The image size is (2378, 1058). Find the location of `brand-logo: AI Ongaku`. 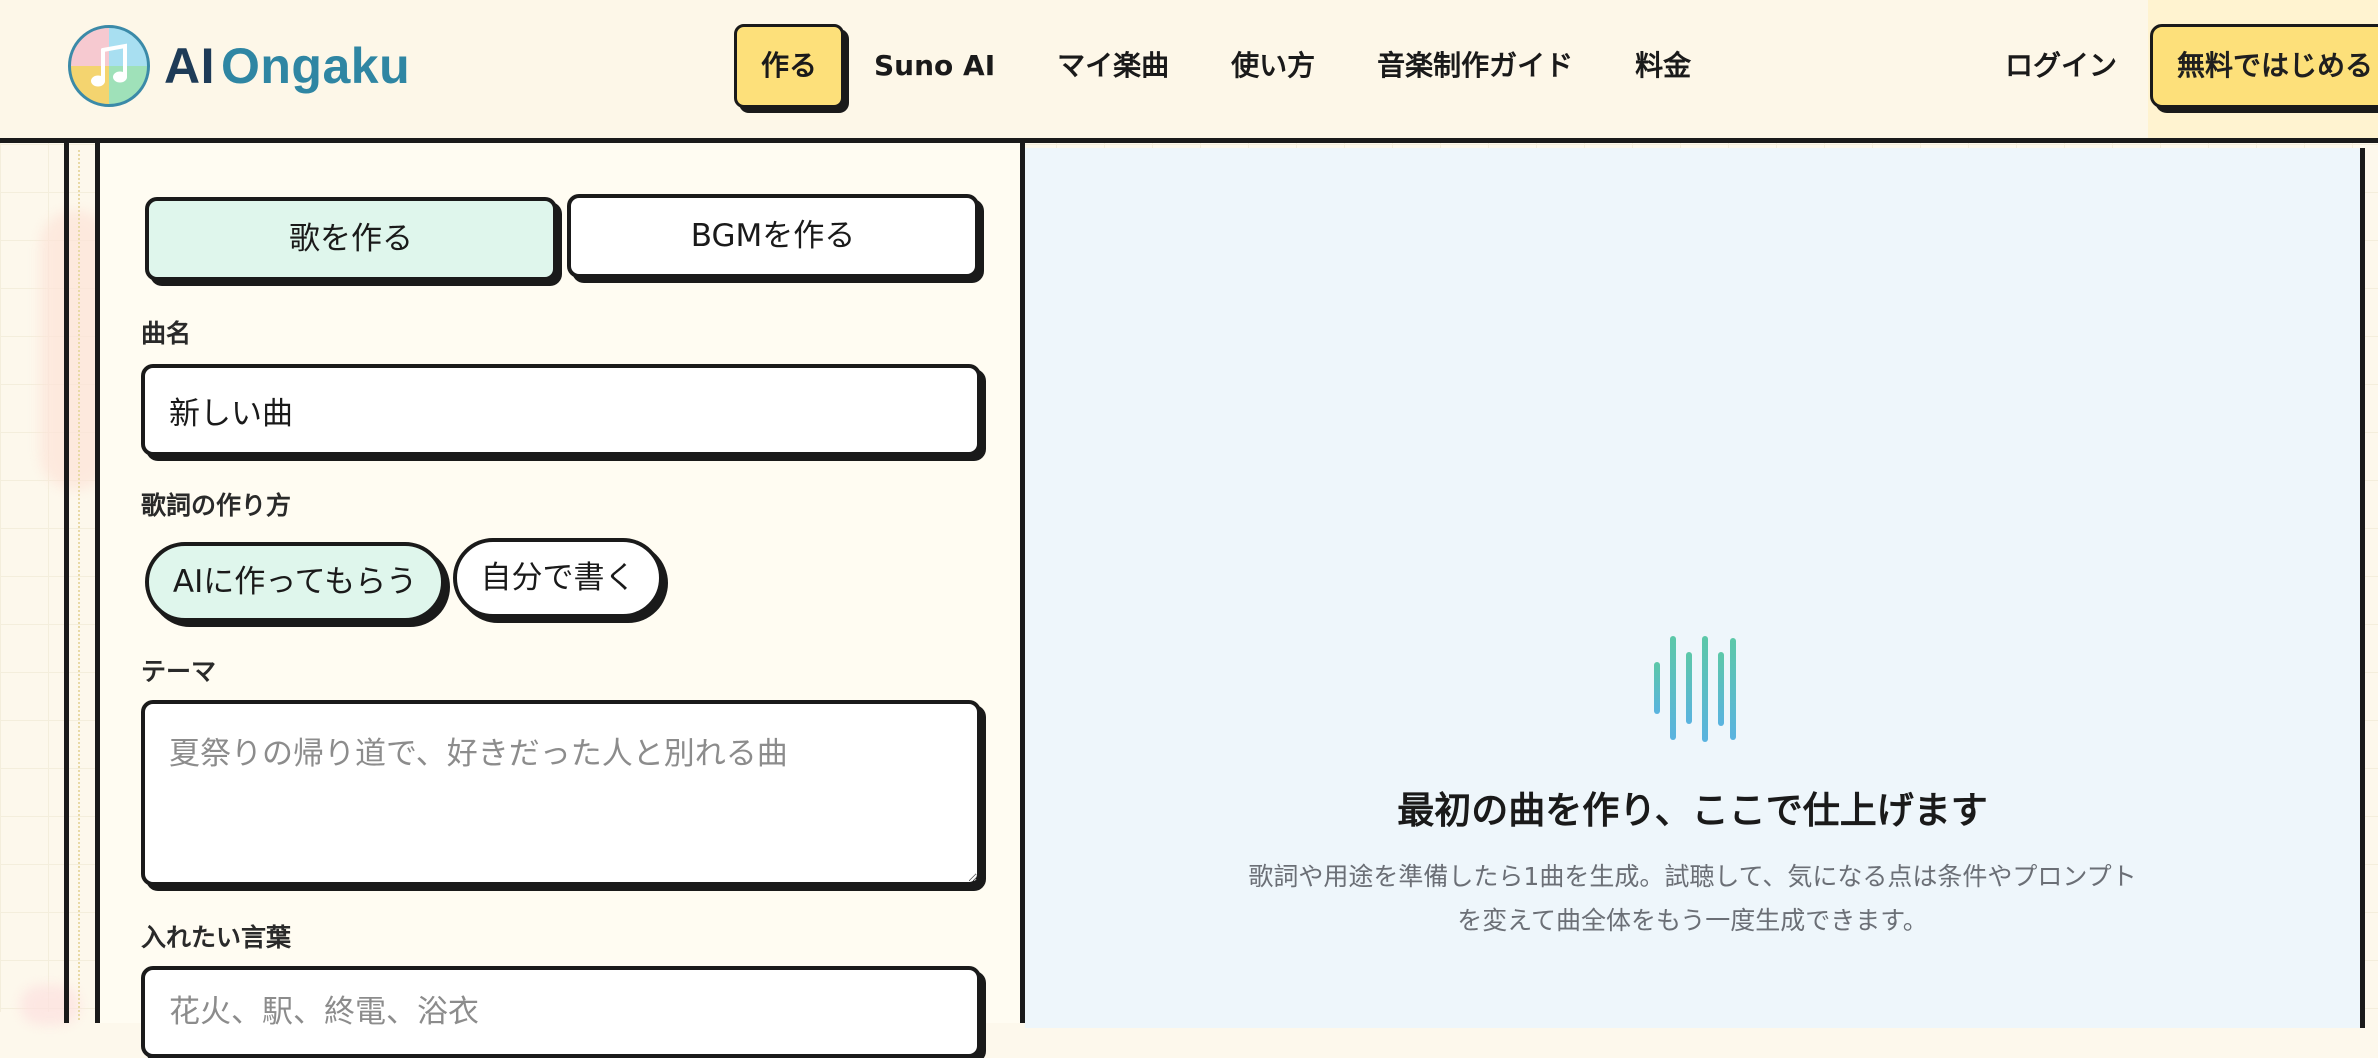

brand-logo: AI Ongaku is located at coordinates (239, 66).